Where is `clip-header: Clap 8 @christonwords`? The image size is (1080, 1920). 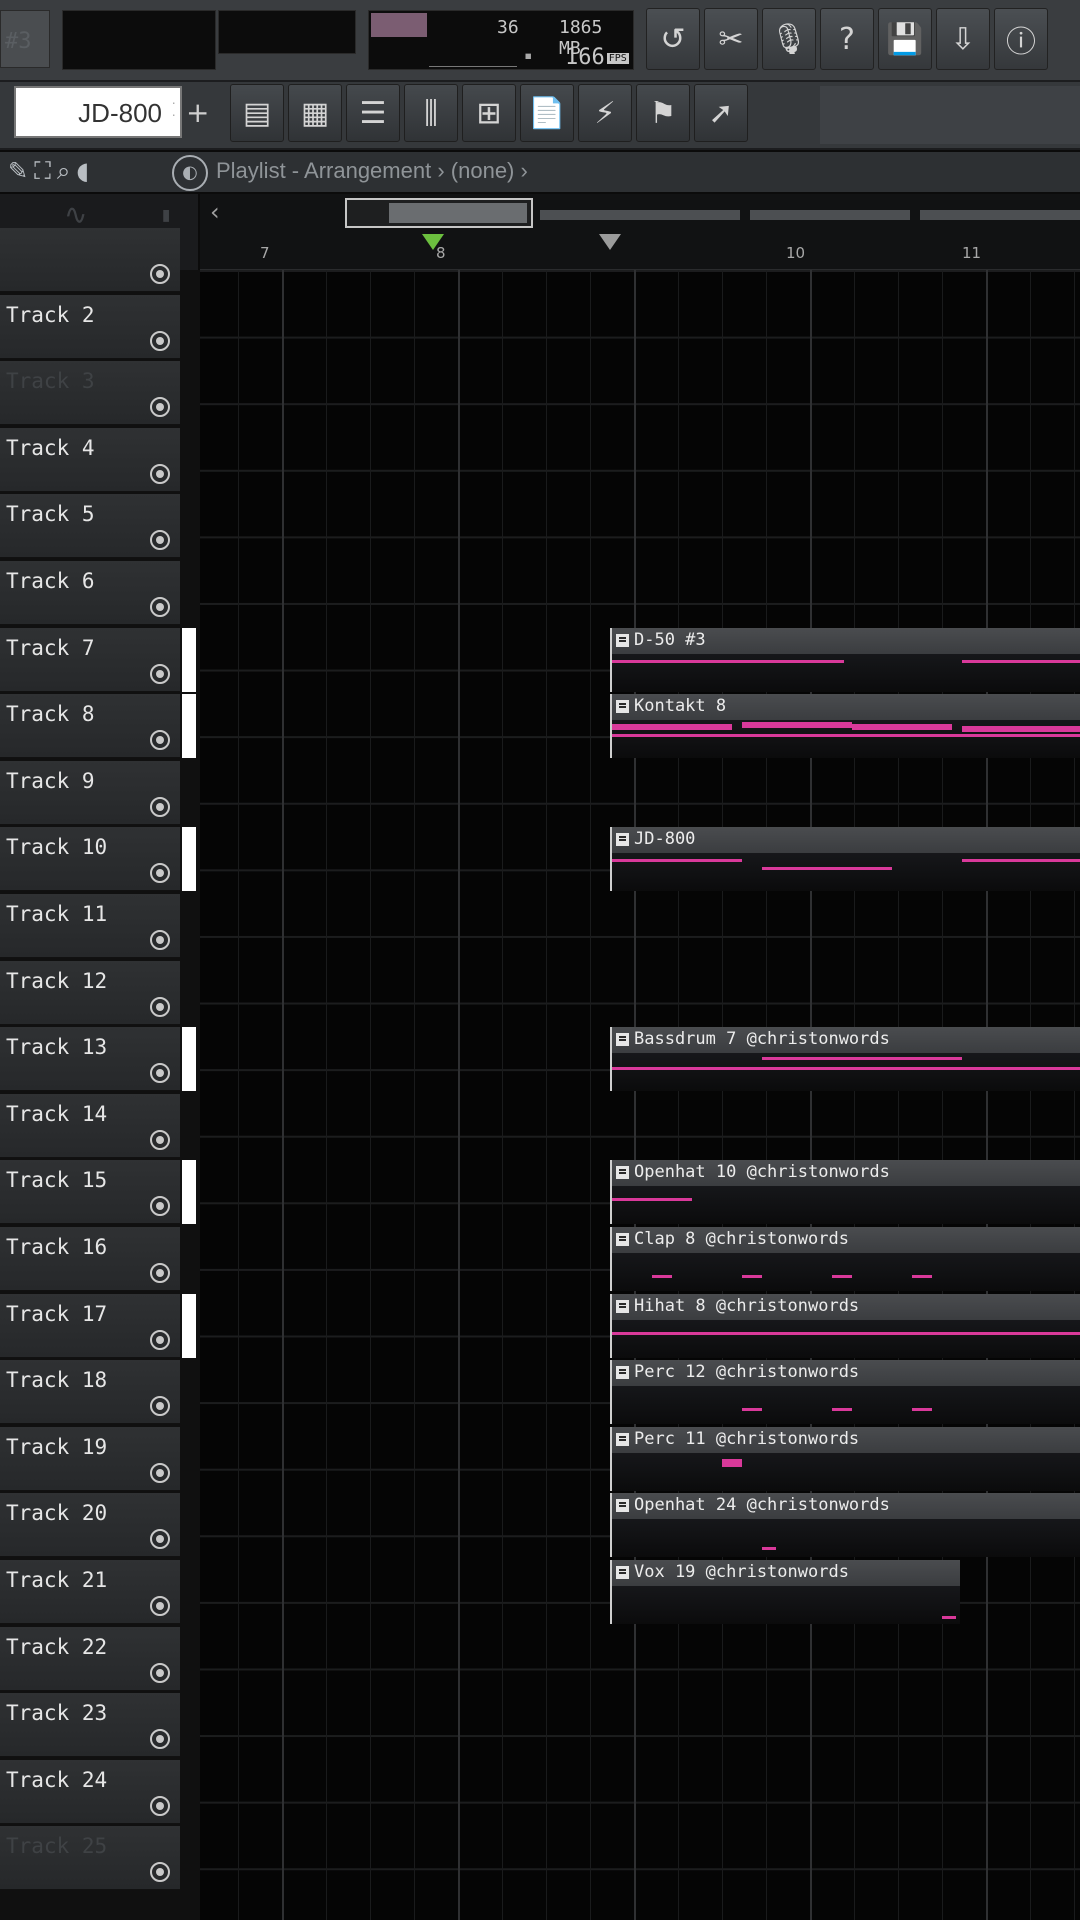 clip-header: Clap 8 @christonwords is located at coordinates (846, 1240).